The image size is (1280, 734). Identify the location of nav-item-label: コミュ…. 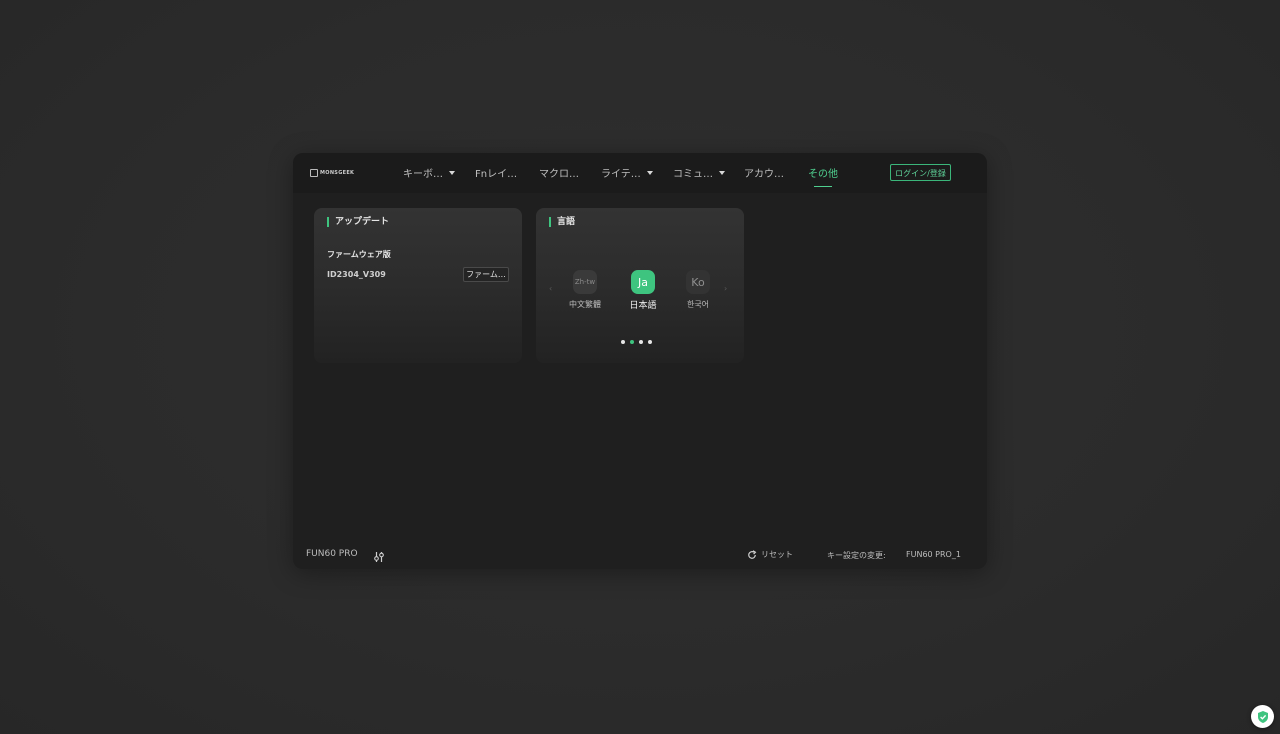
(693, 174).